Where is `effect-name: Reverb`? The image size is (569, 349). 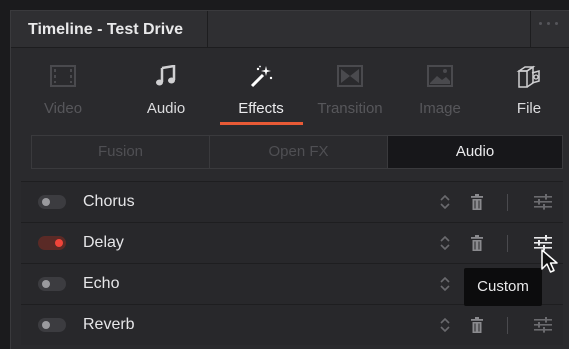 effect-name: Reverb is located at coordinates (109, 324).